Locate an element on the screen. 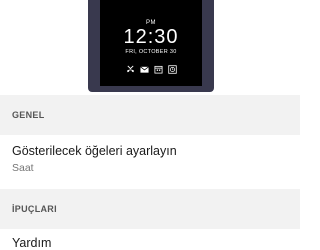  row-title: Gösterilecek öğeleri ayarlayın is located at coordinates (94, 151).